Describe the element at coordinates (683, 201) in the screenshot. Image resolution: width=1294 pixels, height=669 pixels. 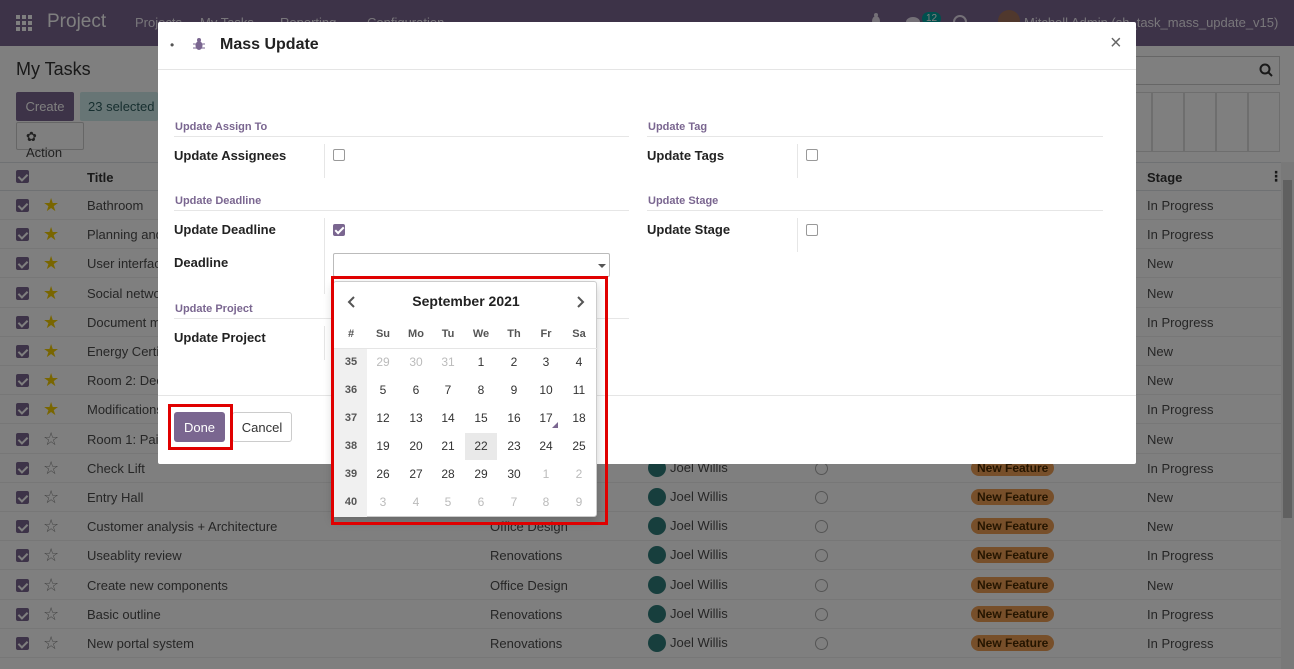
I see `section-stage-title: Update Stage` at that location.